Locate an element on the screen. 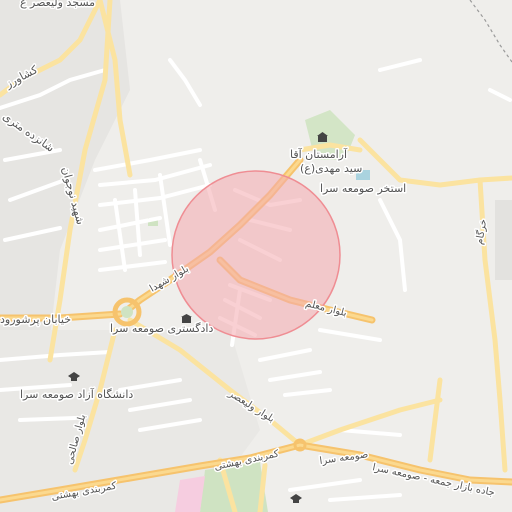 The height and width of the screenshot is (512, 512). highlight-circle is located at coordinates (256, 255).